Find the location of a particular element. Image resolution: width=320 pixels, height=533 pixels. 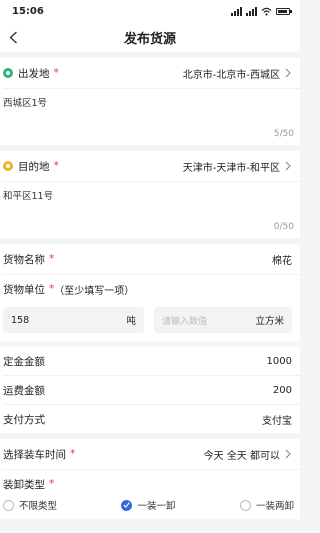

radio-checked-icon is located at coordinates (127, 505).